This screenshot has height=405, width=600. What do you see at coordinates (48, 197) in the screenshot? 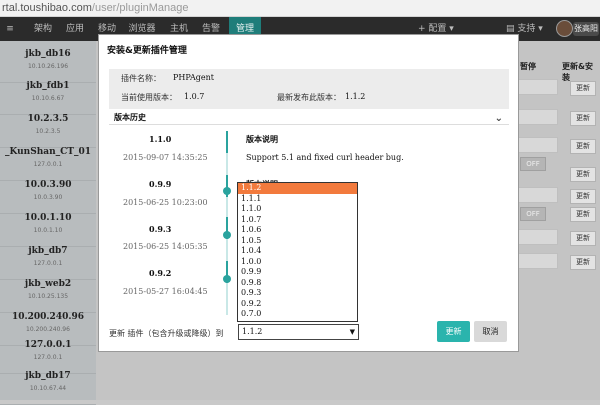
I see `host-ip: 10.0.3.90` at bounding box center [48, 197].